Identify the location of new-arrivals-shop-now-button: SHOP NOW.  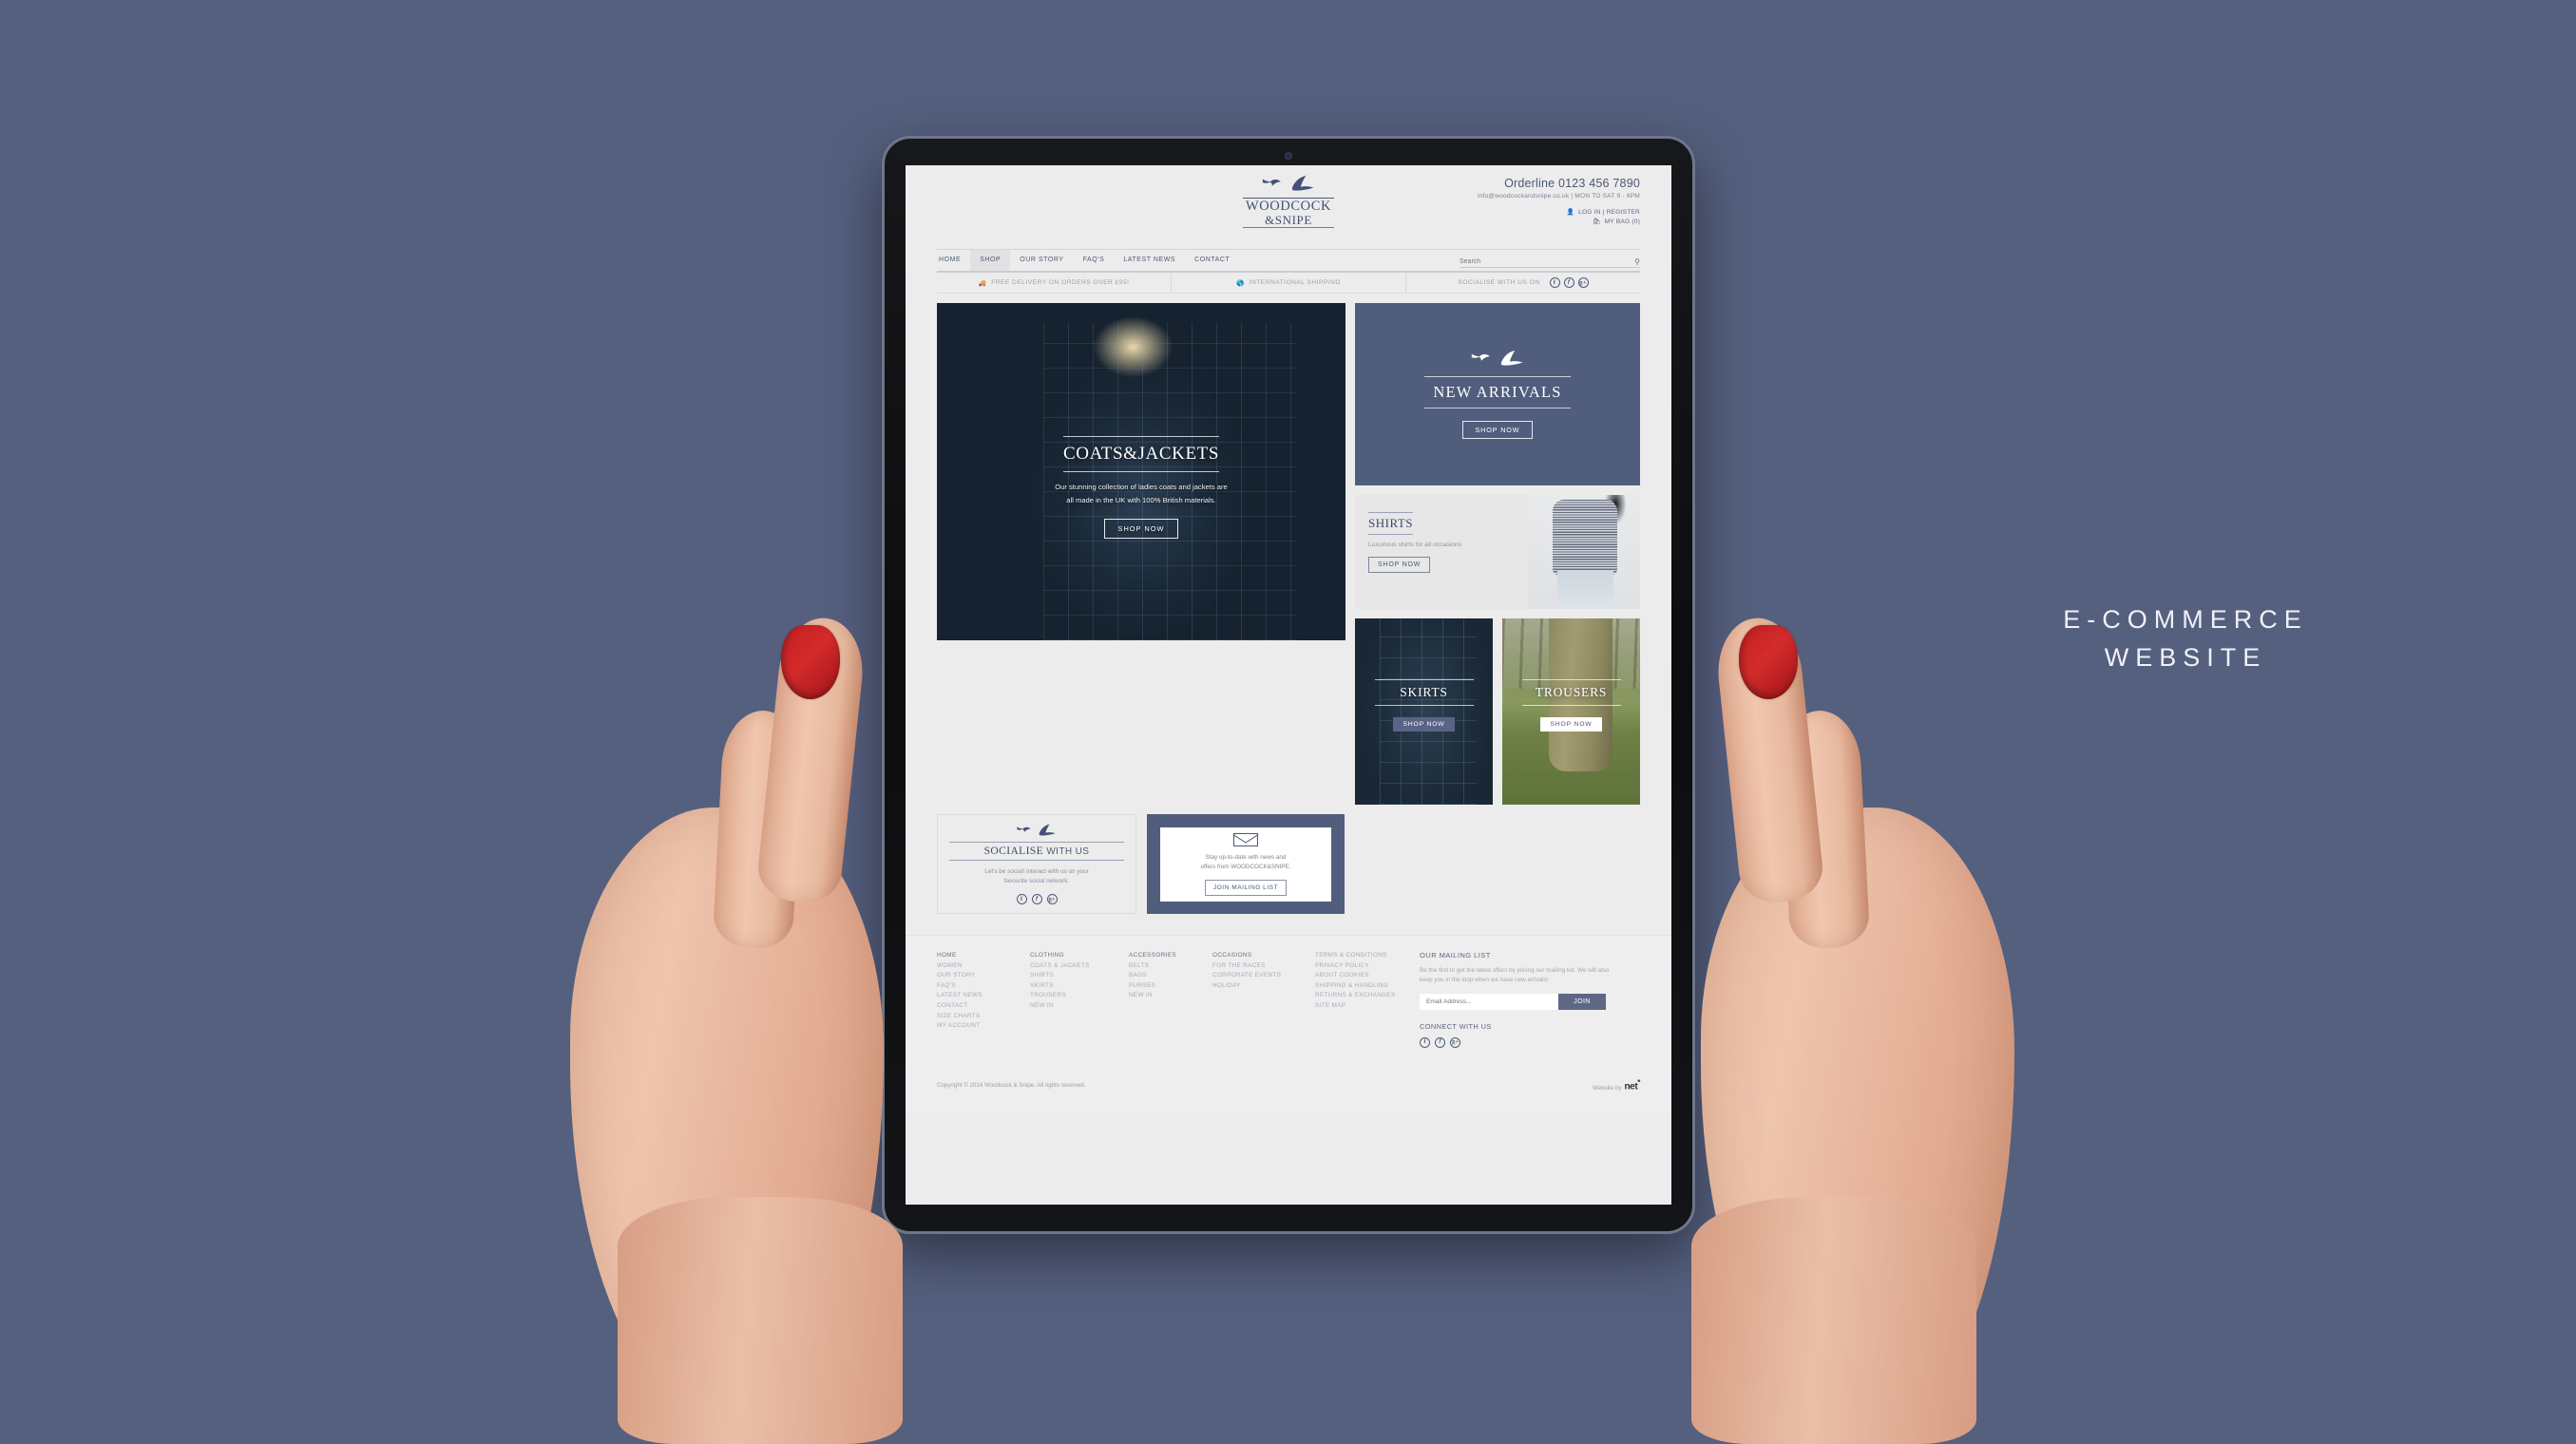
(1497, 430).